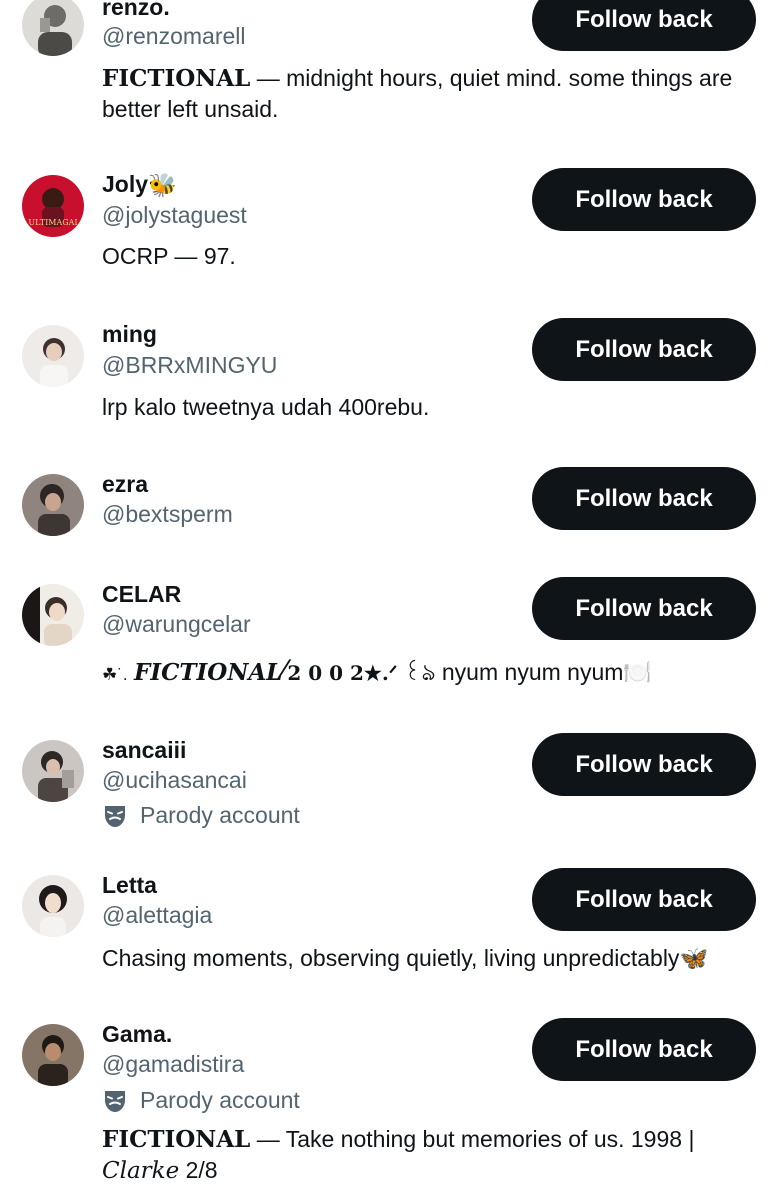 The width and height of the screenshot is (774, 1199). Describe the element at coordinates (432, 256) in the screenshot. I see `bio: OCRP — 97.` at that location.